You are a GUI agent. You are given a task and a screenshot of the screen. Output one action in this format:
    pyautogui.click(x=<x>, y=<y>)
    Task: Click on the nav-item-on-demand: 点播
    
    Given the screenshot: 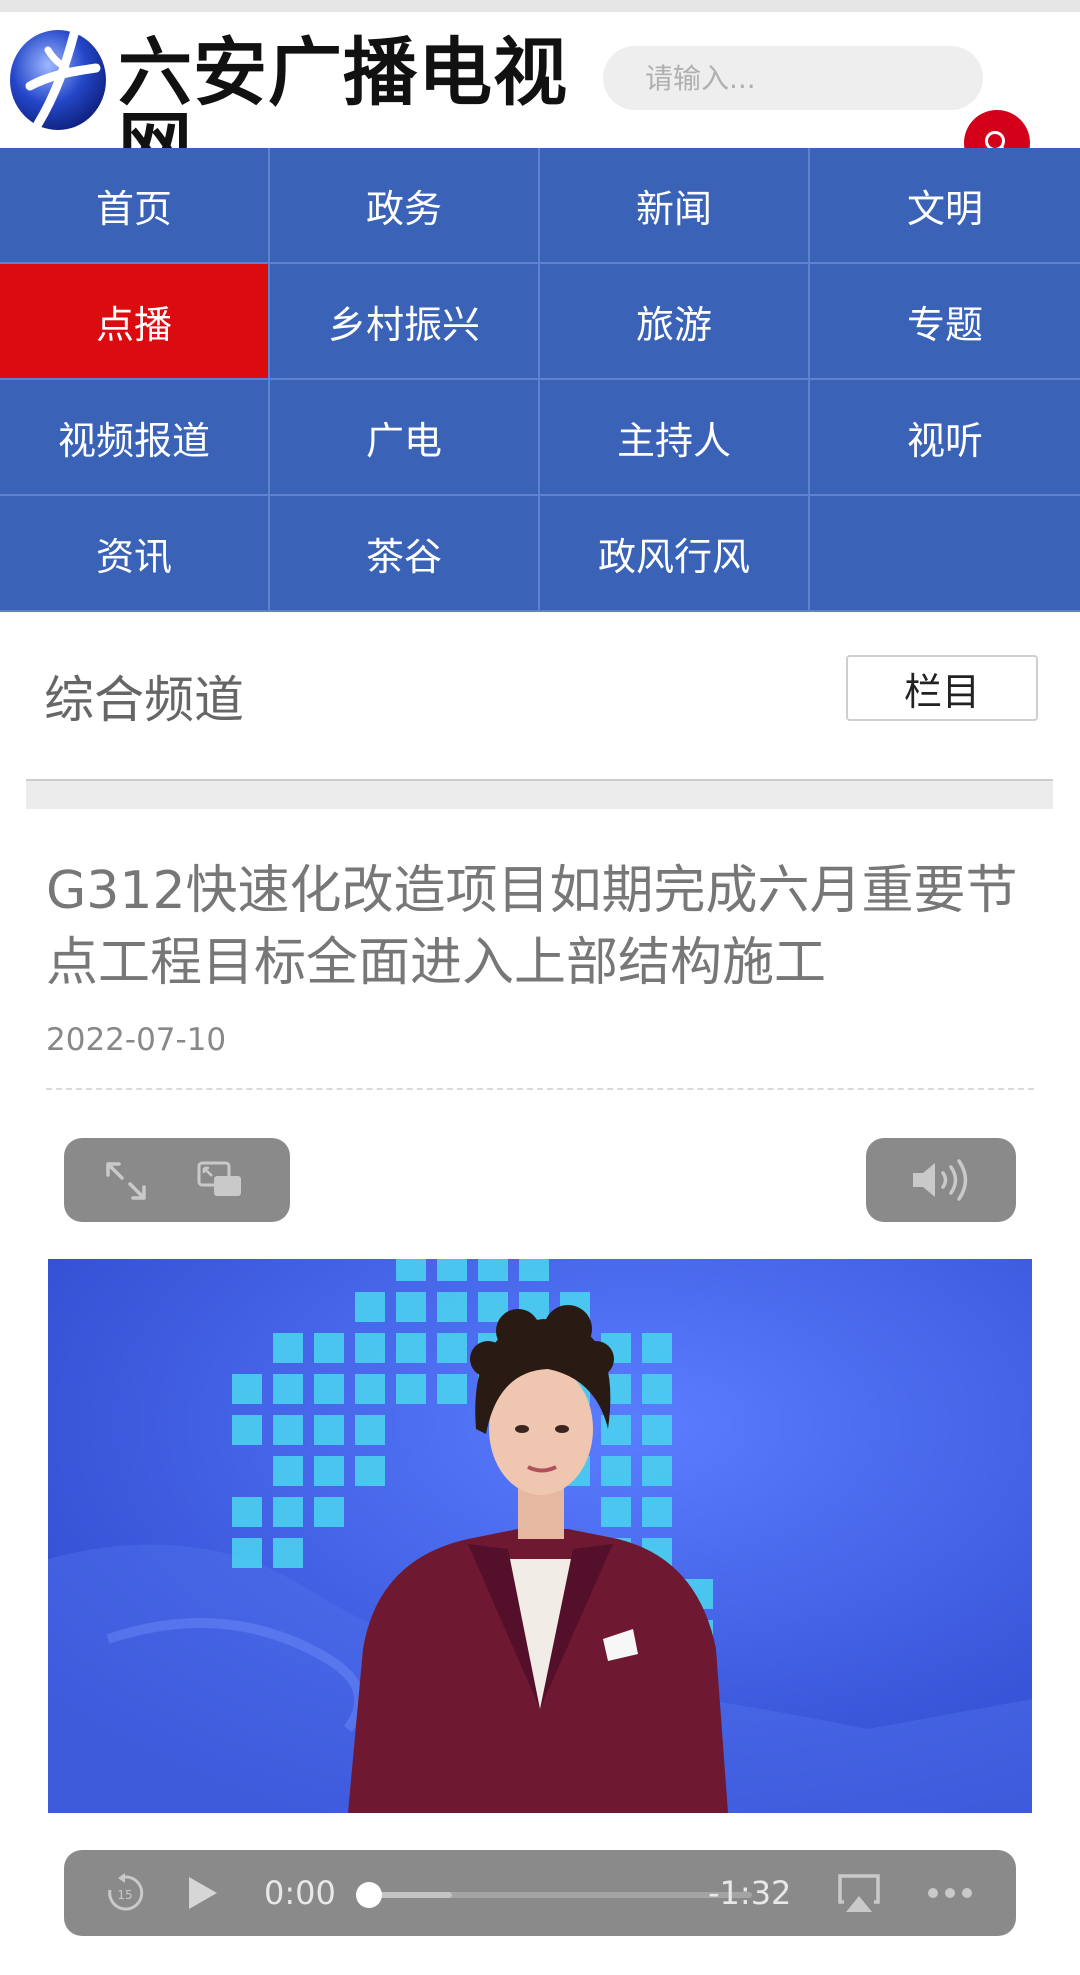 What is the action you would take?
    pyautogui.click(x=135, y=322)
    